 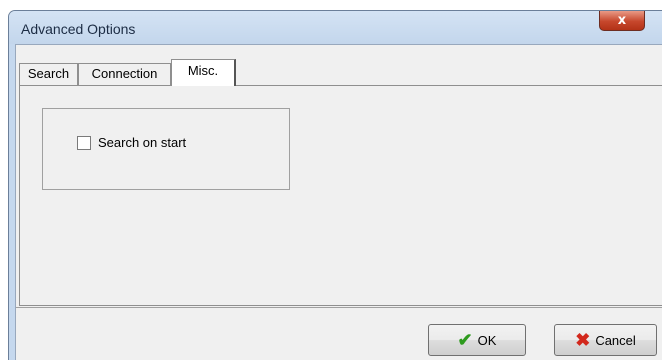 What do you see at coordinates (583, 340) in the screenshot?
I see `x-mark-icon: ✖` at bounding box center [583, 340].